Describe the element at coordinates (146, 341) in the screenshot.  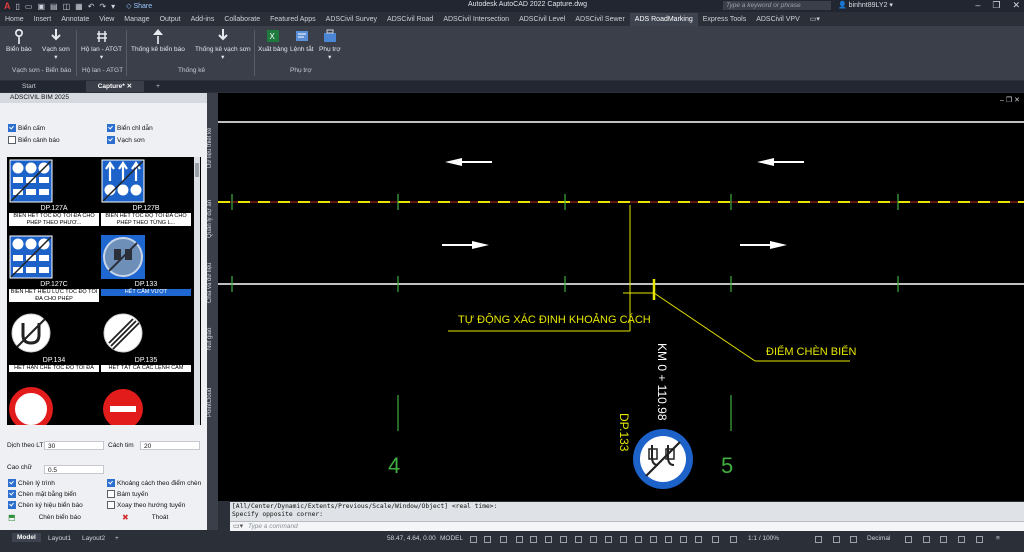
I see `sign-item-dp135: DP.135 HẾT TẤT CẢ CÁC LỆNH CẤM` at that location.